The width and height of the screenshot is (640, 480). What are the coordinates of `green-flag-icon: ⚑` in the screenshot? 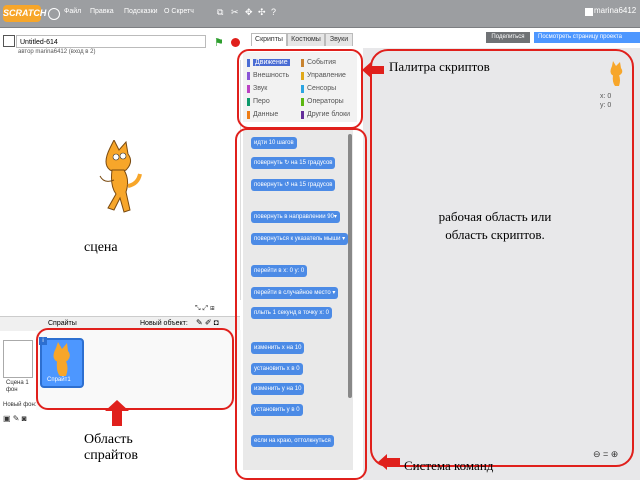 It's located at (219, 42).